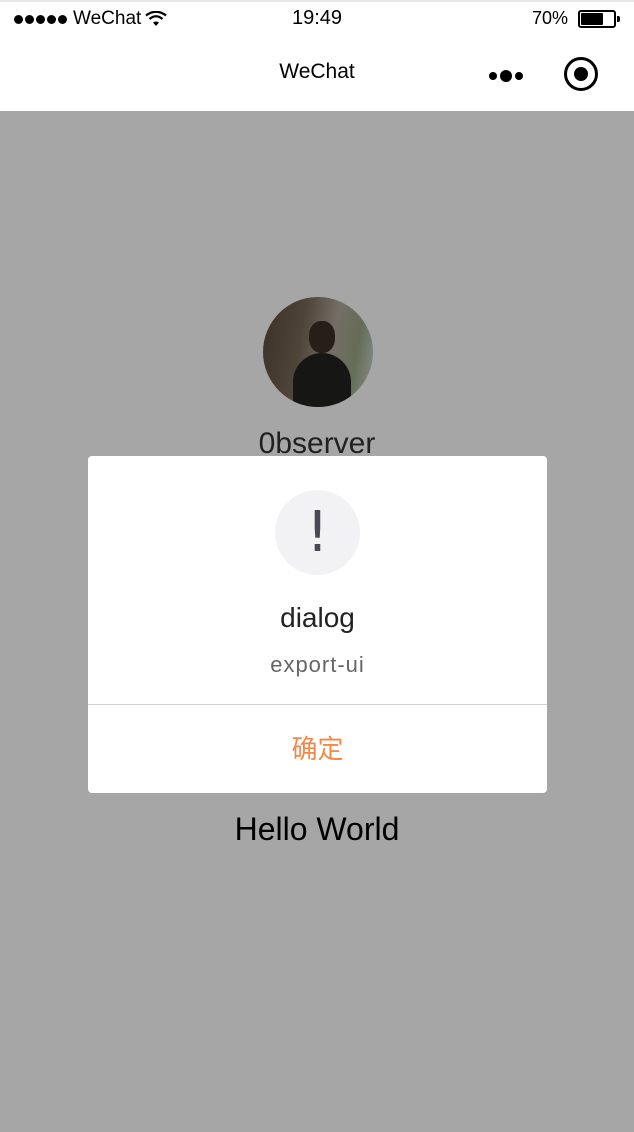 The image size is (634, 1132). What do you see at coordinates (317, 20) in the screenshot?
I see `status-bar: WeChat 19:49 70%` at bounding box center [317, 20].